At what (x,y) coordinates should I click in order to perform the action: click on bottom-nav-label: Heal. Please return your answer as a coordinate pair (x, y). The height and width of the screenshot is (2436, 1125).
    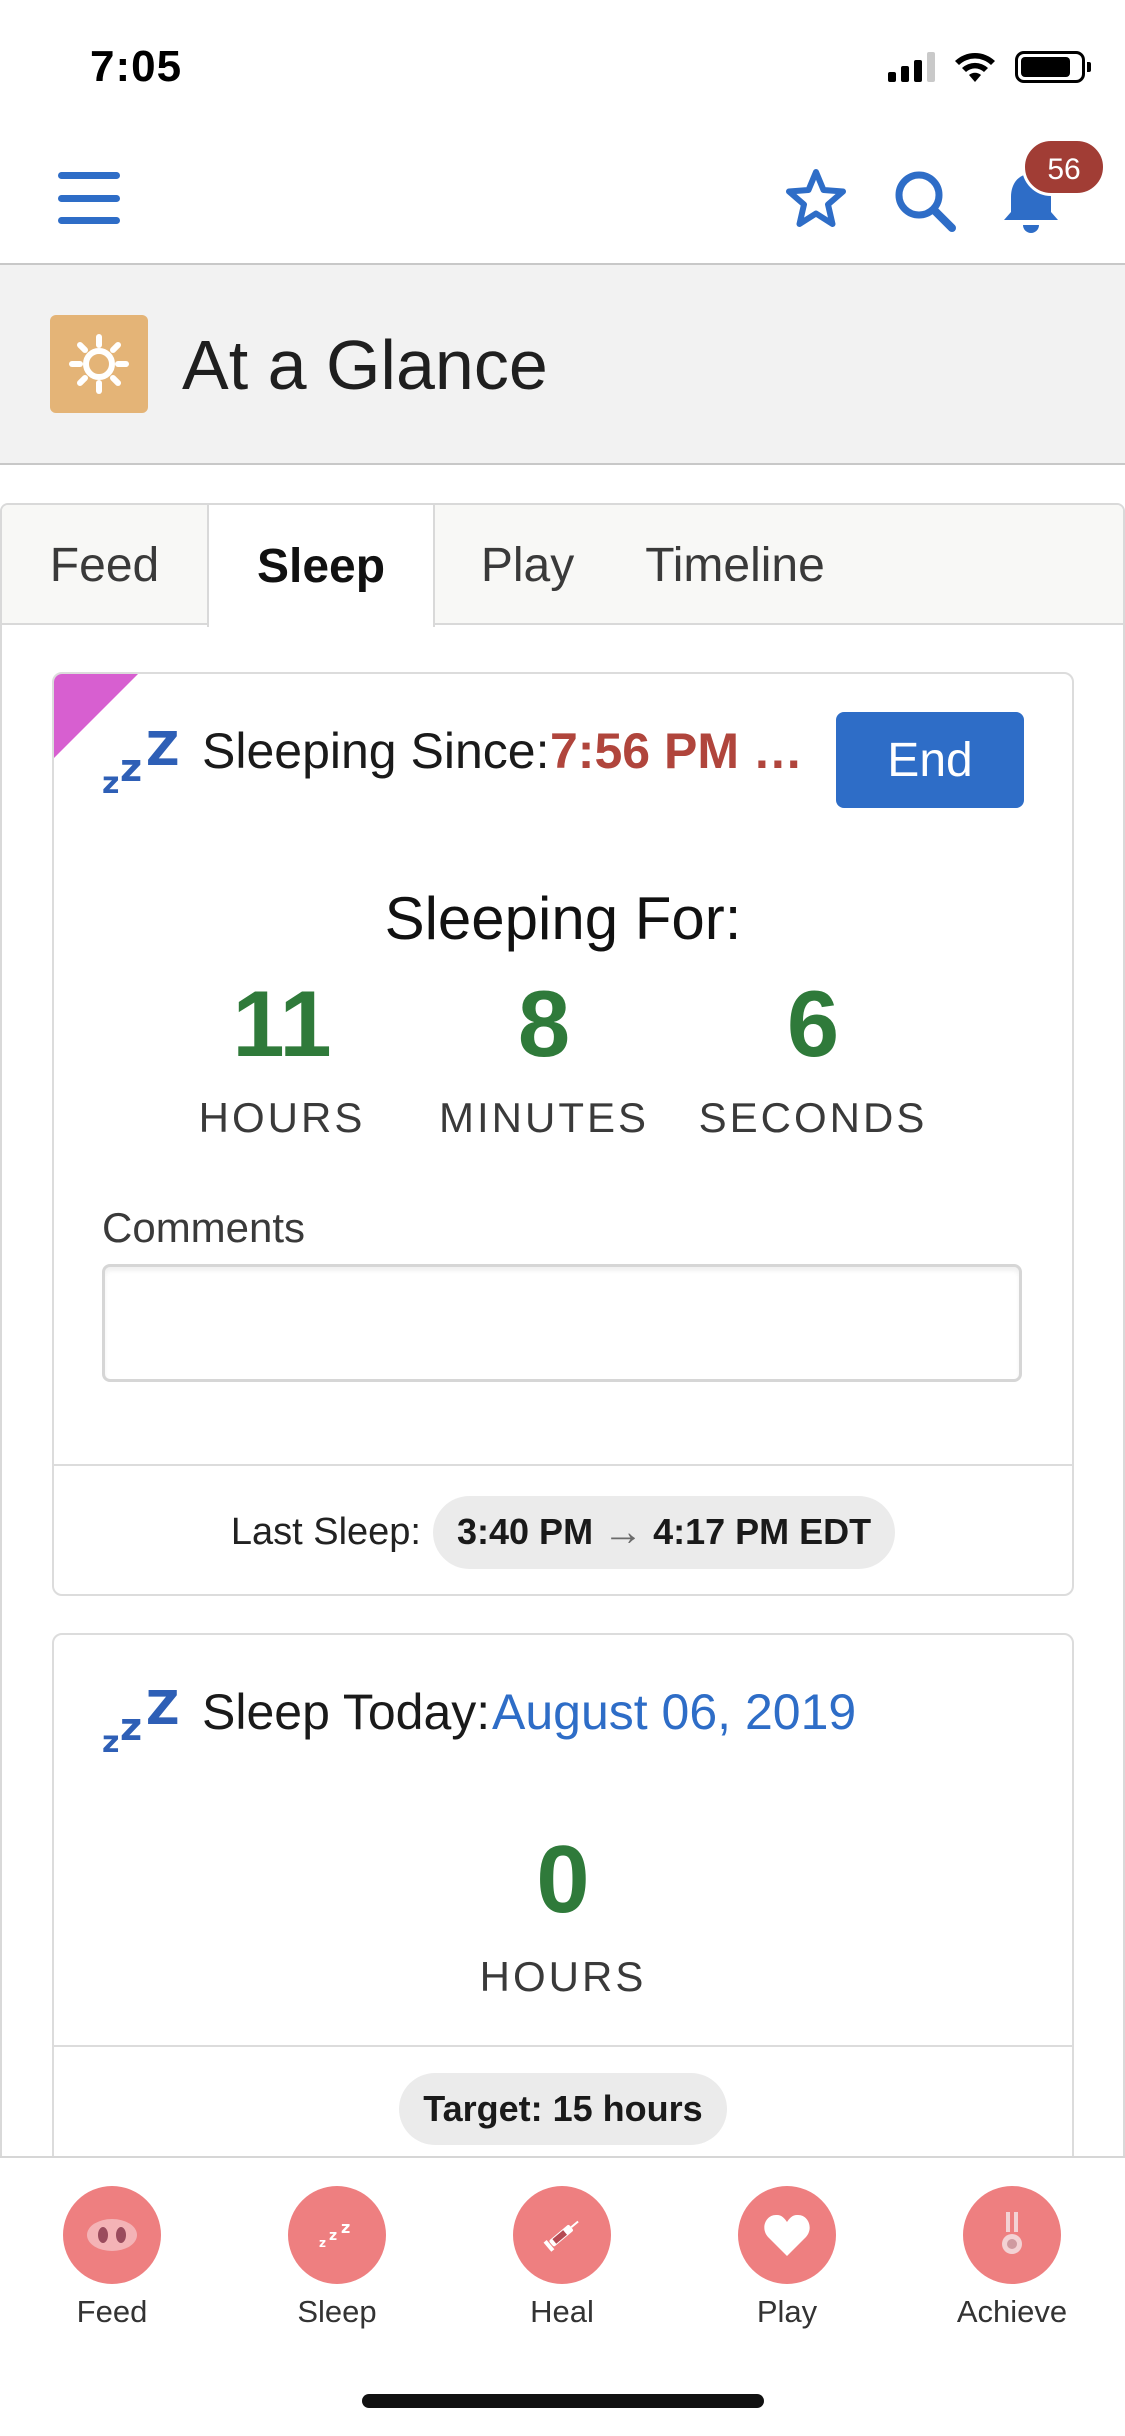
    Looking at the image, I should click on (562, 2311).